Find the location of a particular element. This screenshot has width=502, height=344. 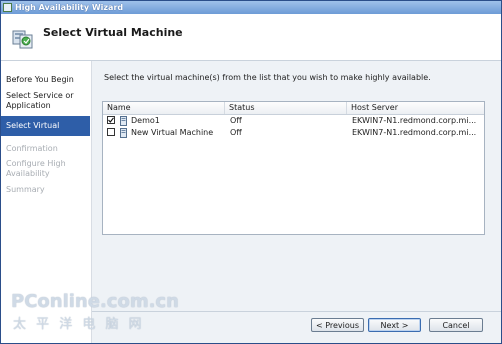

column-status: Status is located at coordinates (286, 108).